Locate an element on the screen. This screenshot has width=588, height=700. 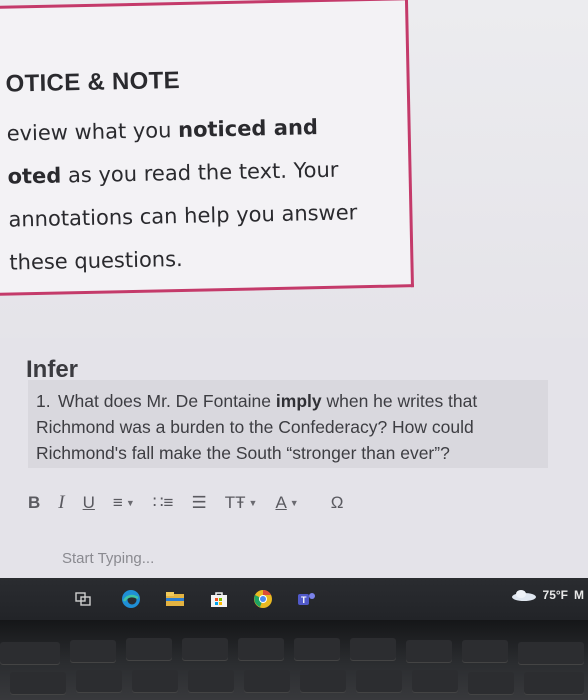
weather-temperature: 75°F is located at coordinates (555, 595).